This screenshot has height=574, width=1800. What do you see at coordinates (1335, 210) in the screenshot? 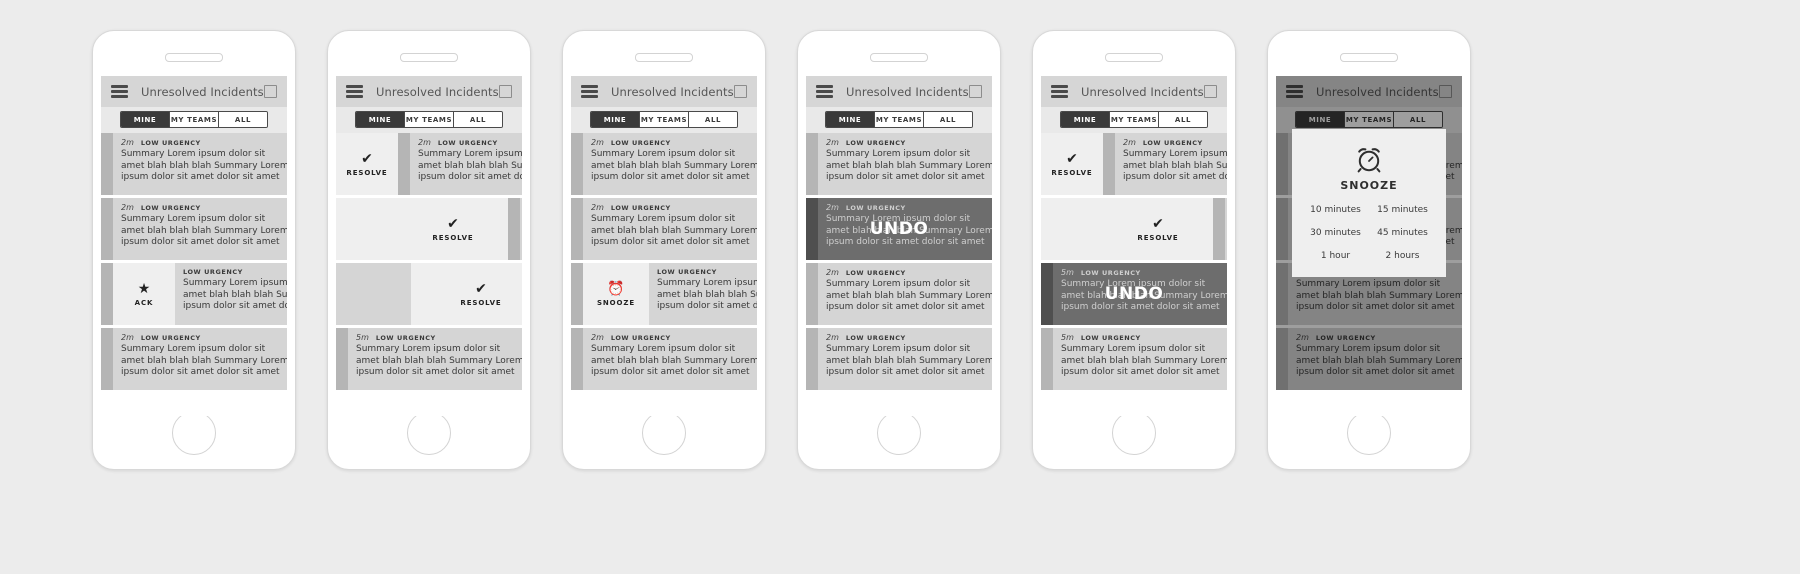
I see `snooze-option-10-minutes: 10 minutes` at bounding box center [1335, 210].